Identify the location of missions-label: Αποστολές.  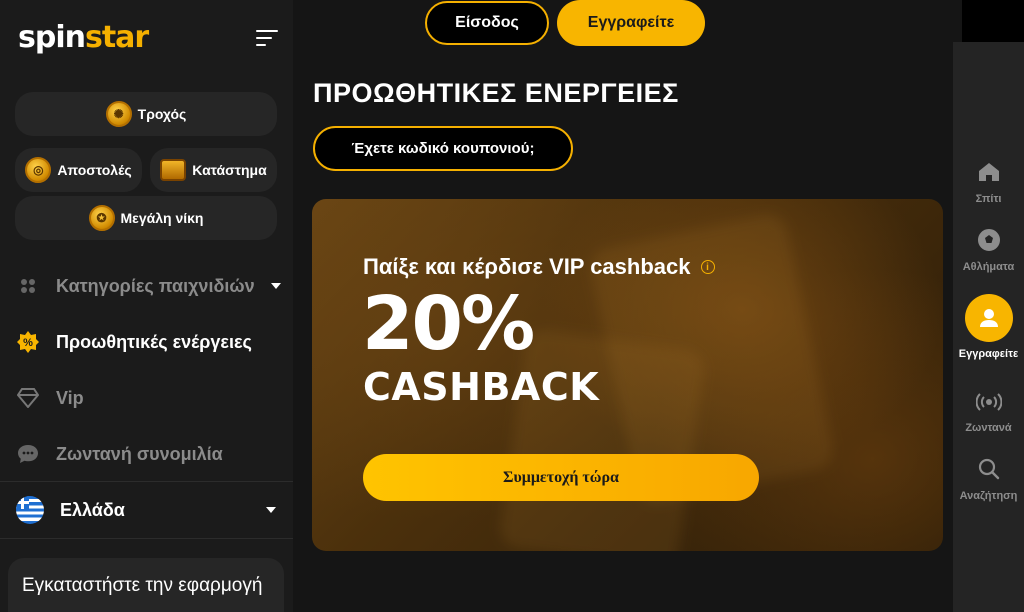
(94, 170).